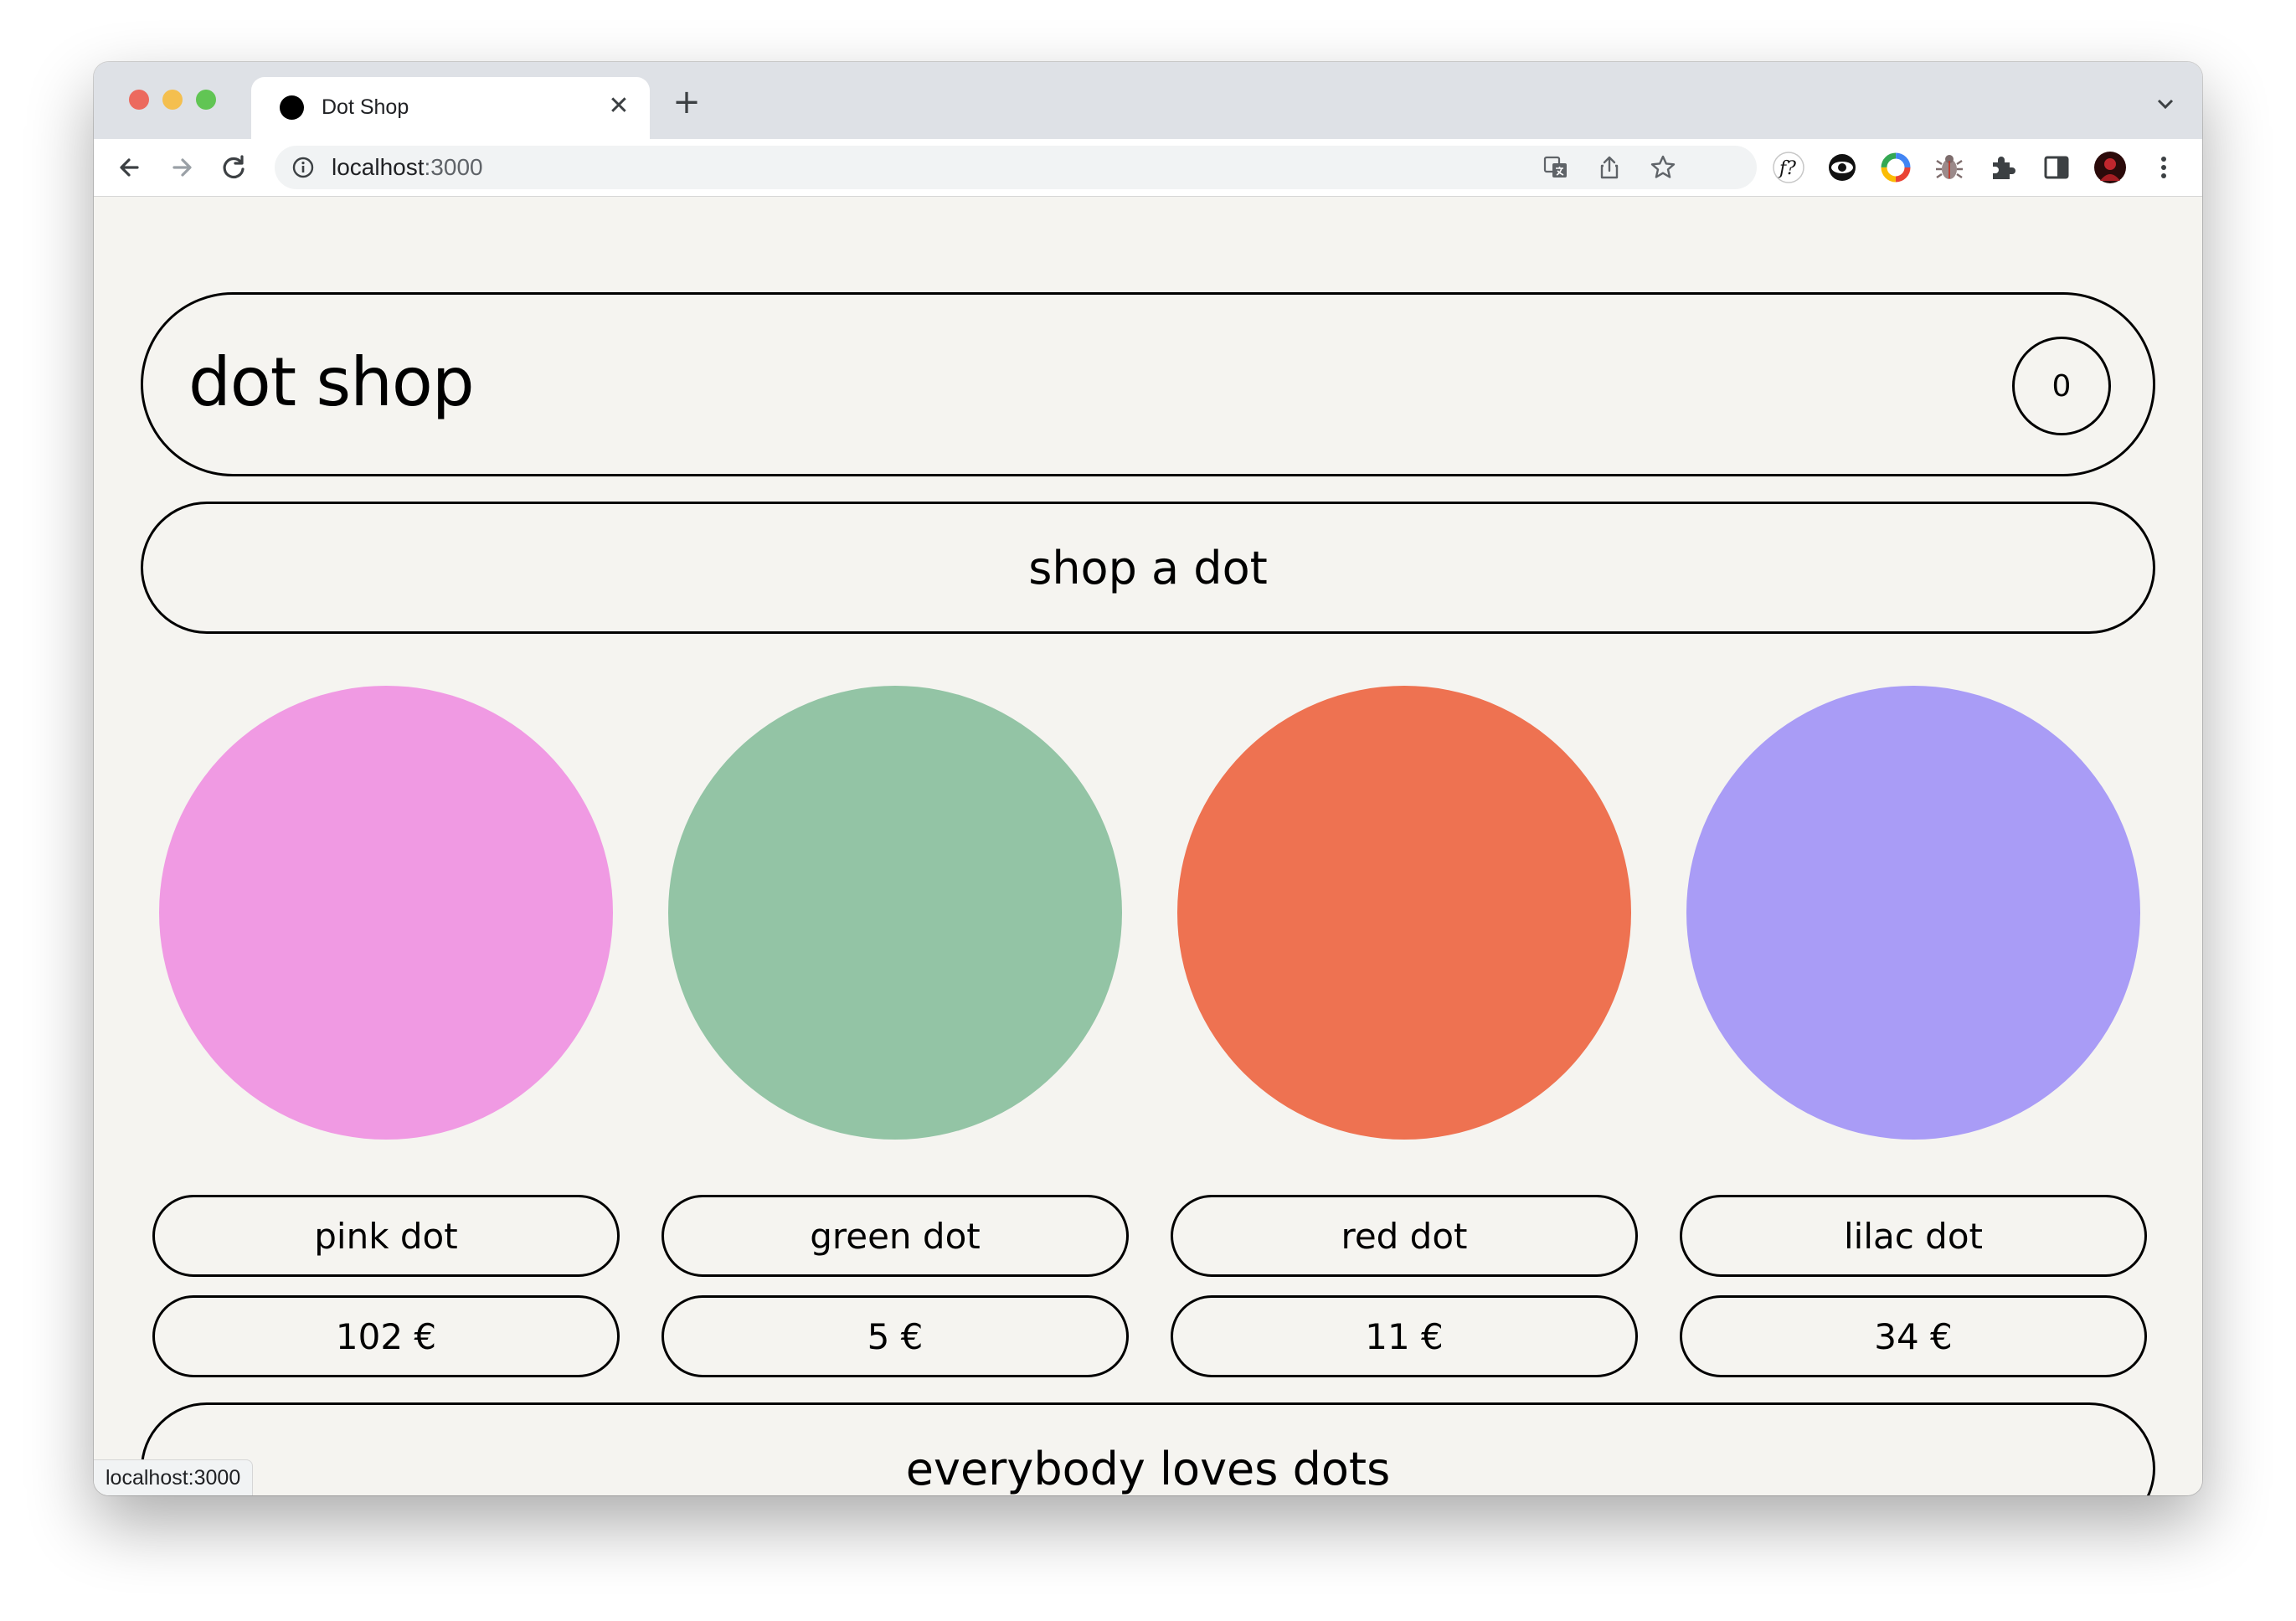  Describe the element at coordinates (1556, 167) in the screenshot. I see `translate-icon` at that location.